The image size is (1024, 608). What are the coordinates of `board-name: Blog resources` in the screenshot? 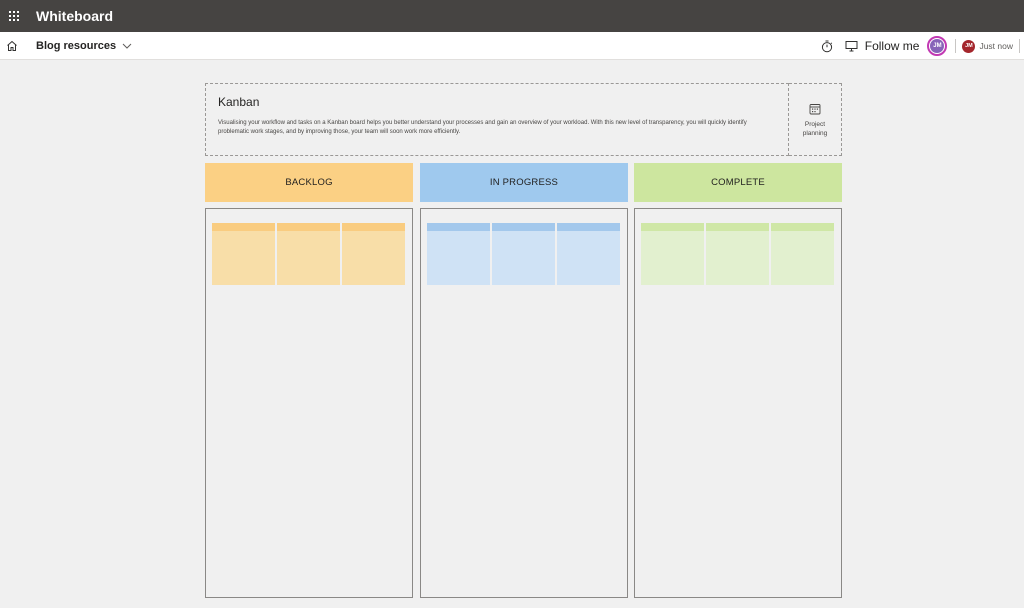 It's located at (76, 46).